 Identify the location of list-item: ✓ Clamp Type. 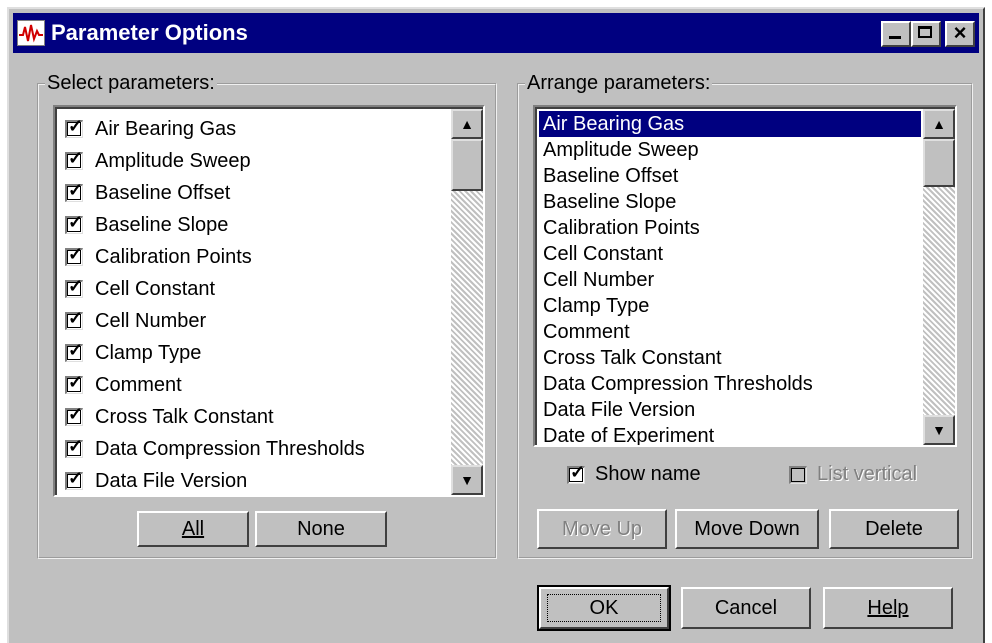
(133, 353).